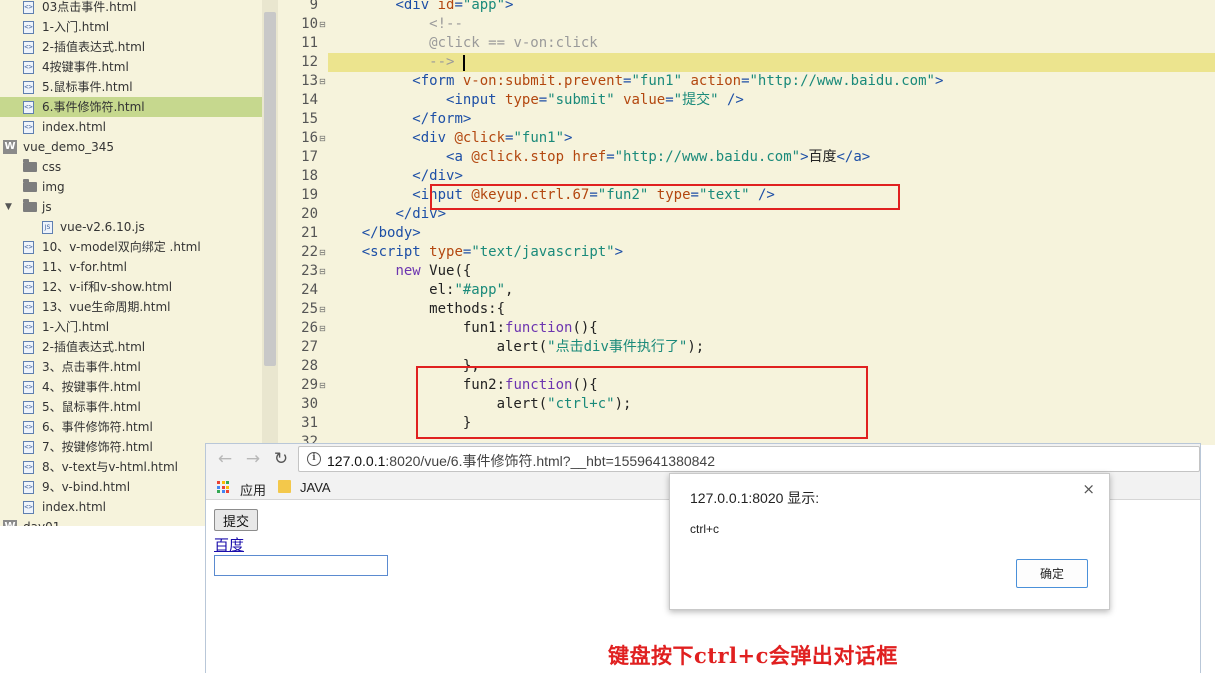 The width and height of the screenshot is (1215, 673). I want to click on bookmark-folder-icon, so click(284, 486).